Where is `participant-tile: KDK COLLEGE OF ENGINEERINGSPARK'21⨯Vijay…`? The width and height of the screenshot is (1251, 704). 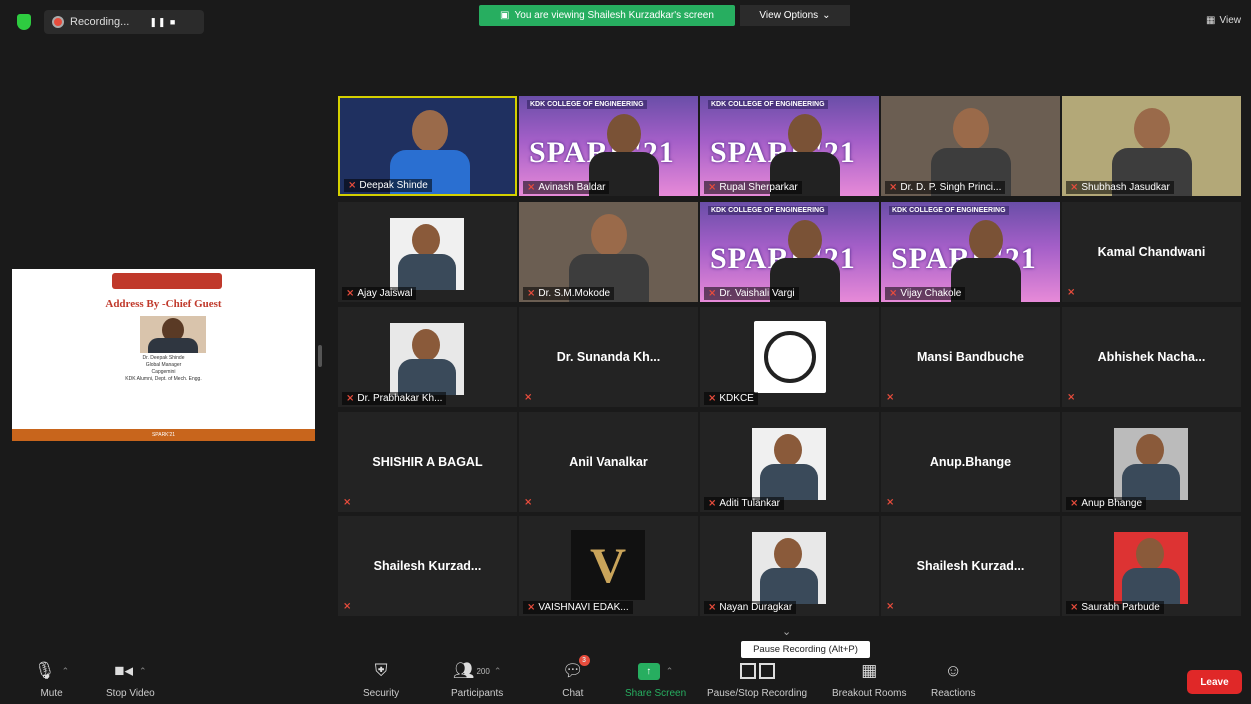
participant-tile: KDK COLLEGE OF ENGINEERINGSPARK'21⨯Vijay… is located at coordinates (970, 252).